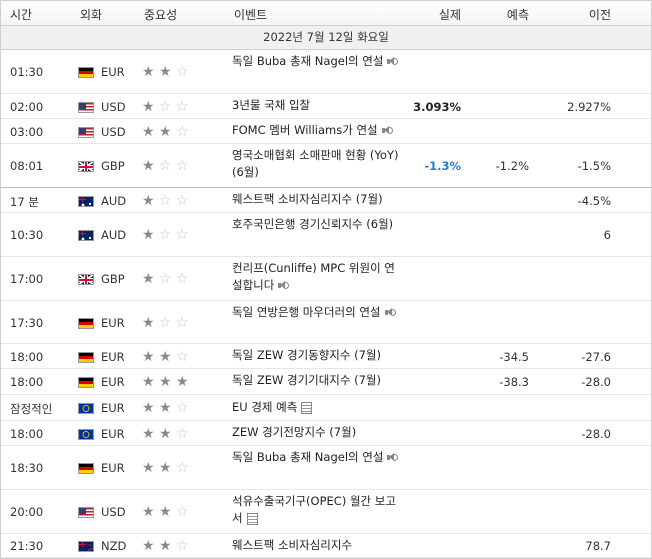  Describe the element at coordinates (607, 235) in the screenshot. I see `previous-value: 6` at that location.